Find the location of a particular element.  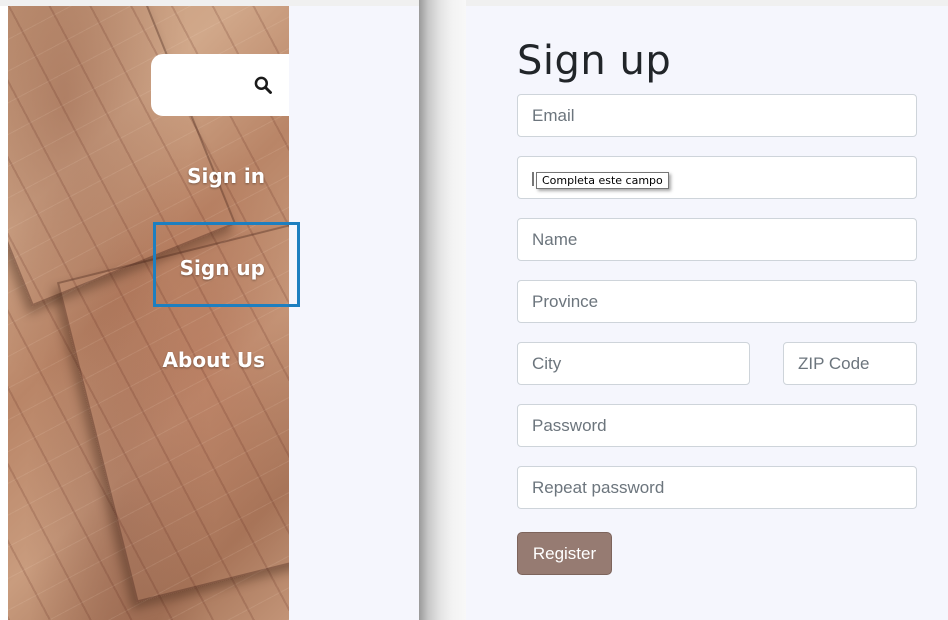

zip-code-field is located at coordinates (850, 363).